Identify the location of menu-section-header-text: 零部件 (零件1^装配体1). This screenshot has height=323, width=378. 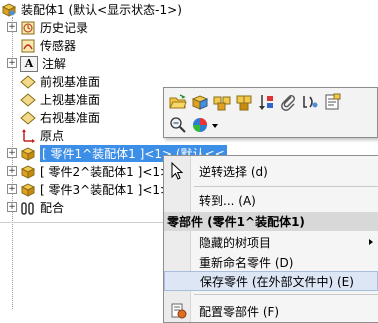
(236, 222).